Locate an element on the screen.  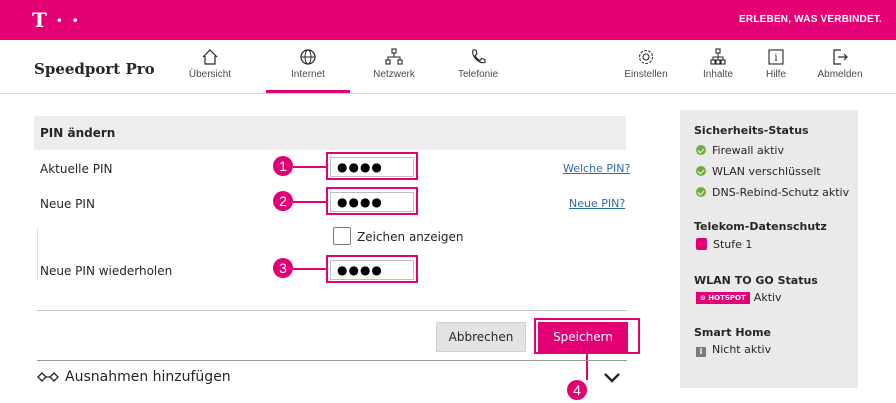
section-title: PIN ändern is located at coordinates (78, 133).